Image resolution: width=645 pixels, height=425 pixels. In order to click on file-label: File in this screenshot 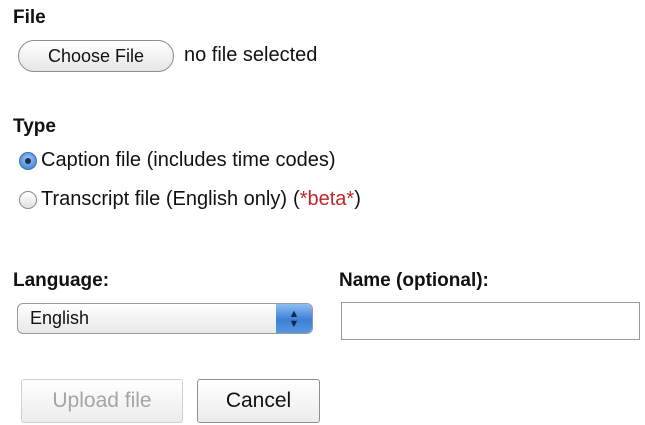, I will do `click(29, 17)`.